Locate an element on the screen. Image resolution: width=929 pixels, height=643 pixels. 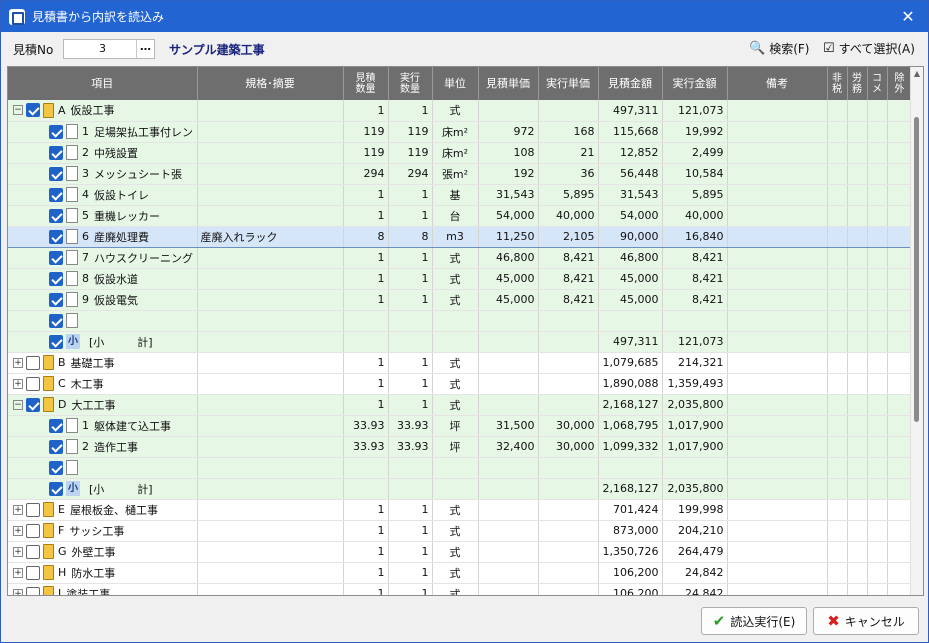
estimate-amount-cell: 54,000 is located at coordinates (630, 216).